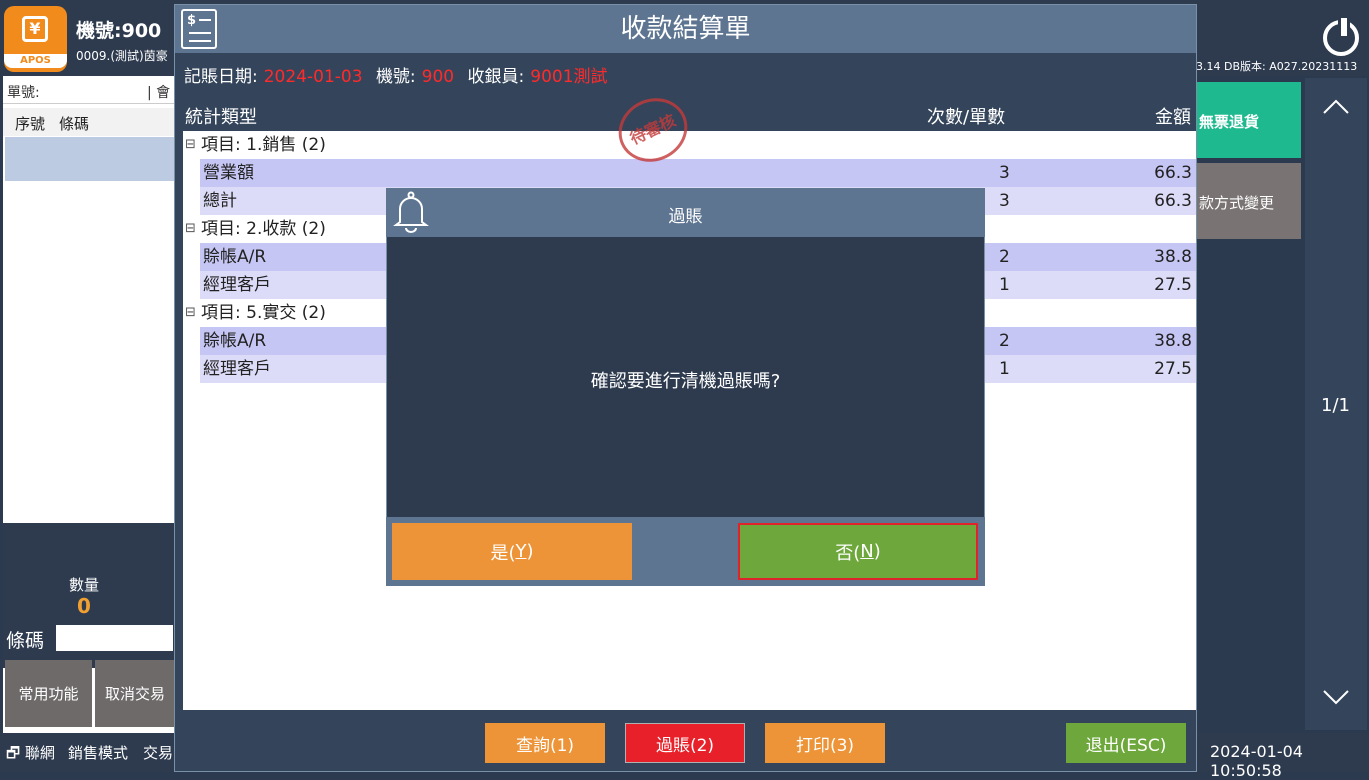 This screenshot has height=780, width=1369. I want to click on member-label: | 會, so click(159, 93).